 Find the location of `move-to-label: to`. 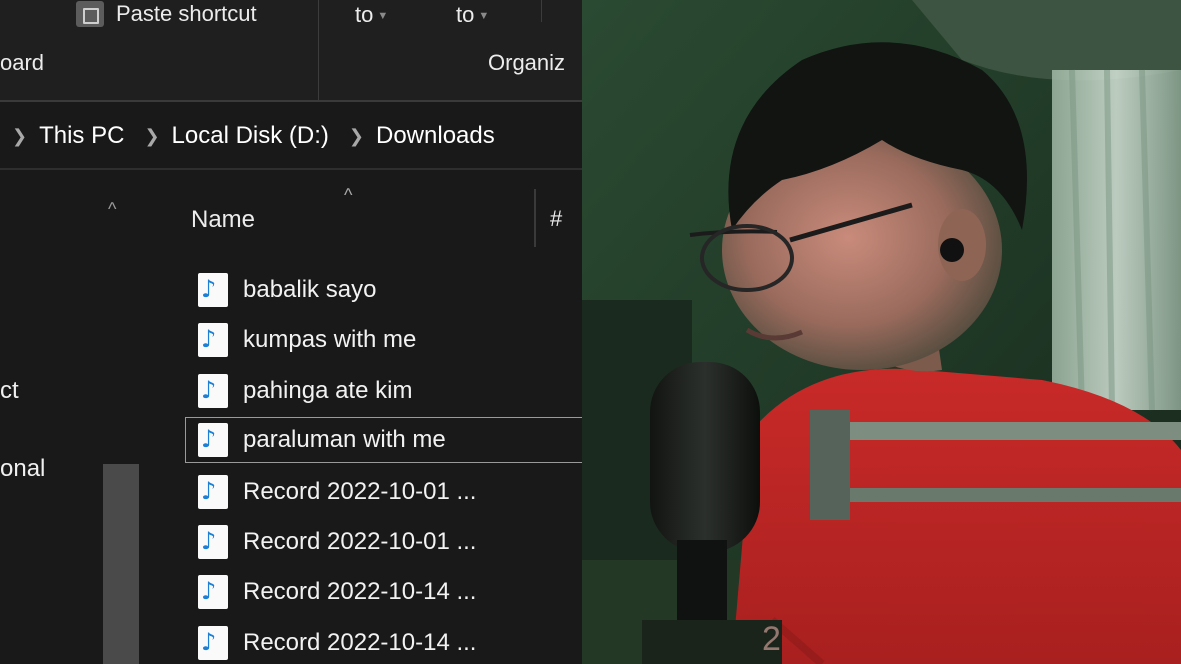

move-to-label: to is located at coordinates (364, 14).